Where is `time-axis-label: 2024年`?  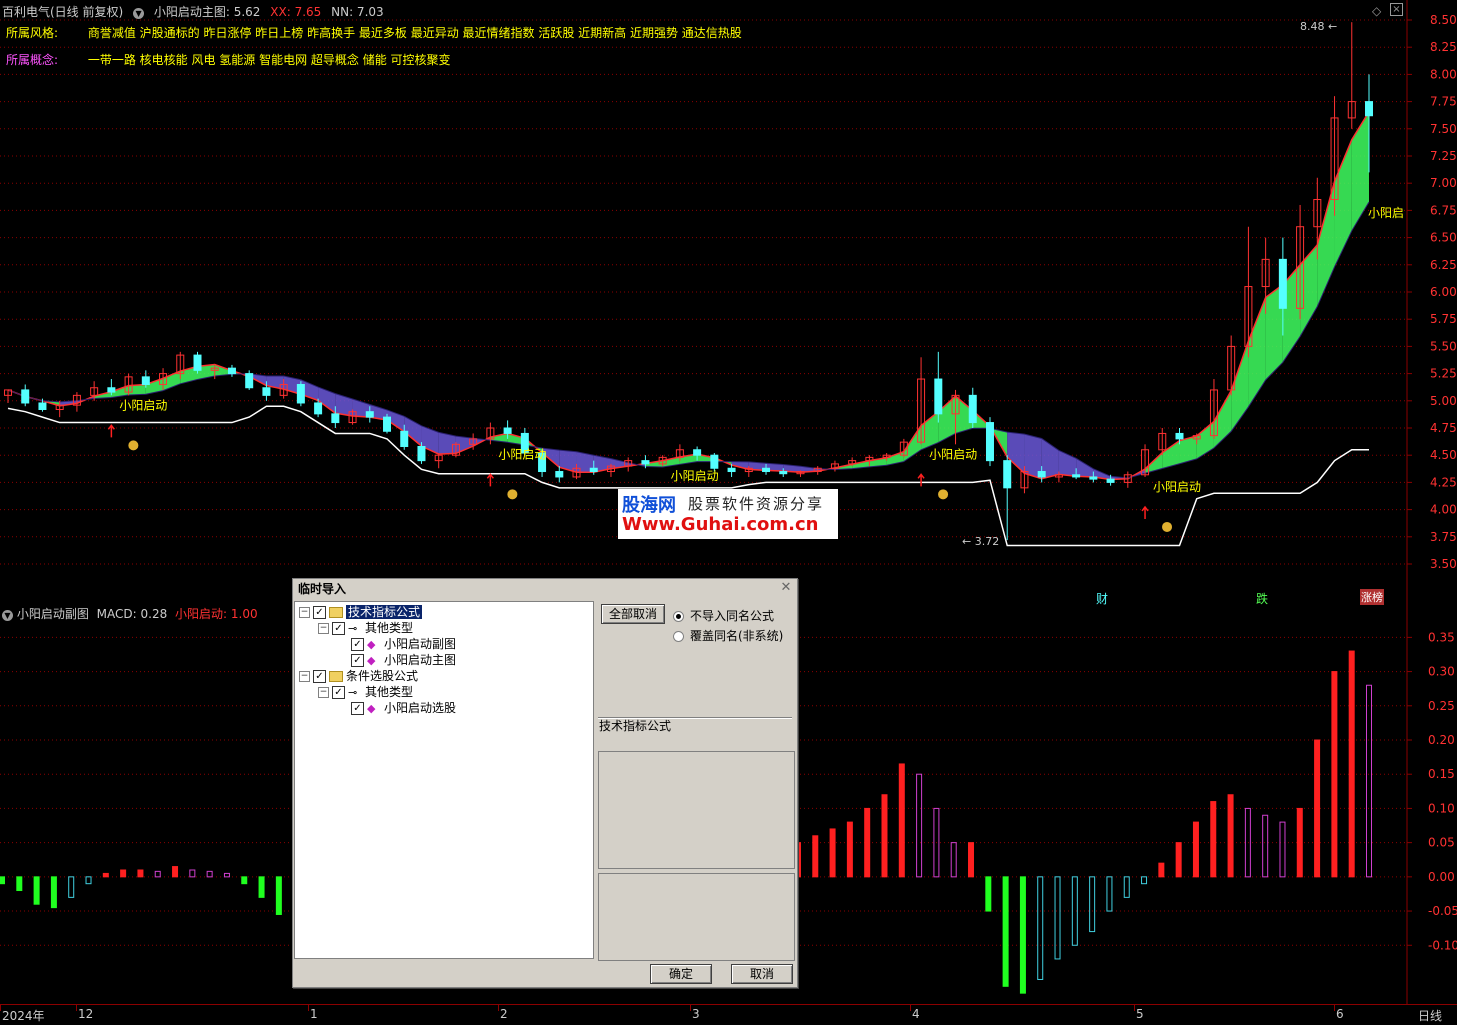 time-axis-label: 2024年 is located at coordinates (23, 1016).